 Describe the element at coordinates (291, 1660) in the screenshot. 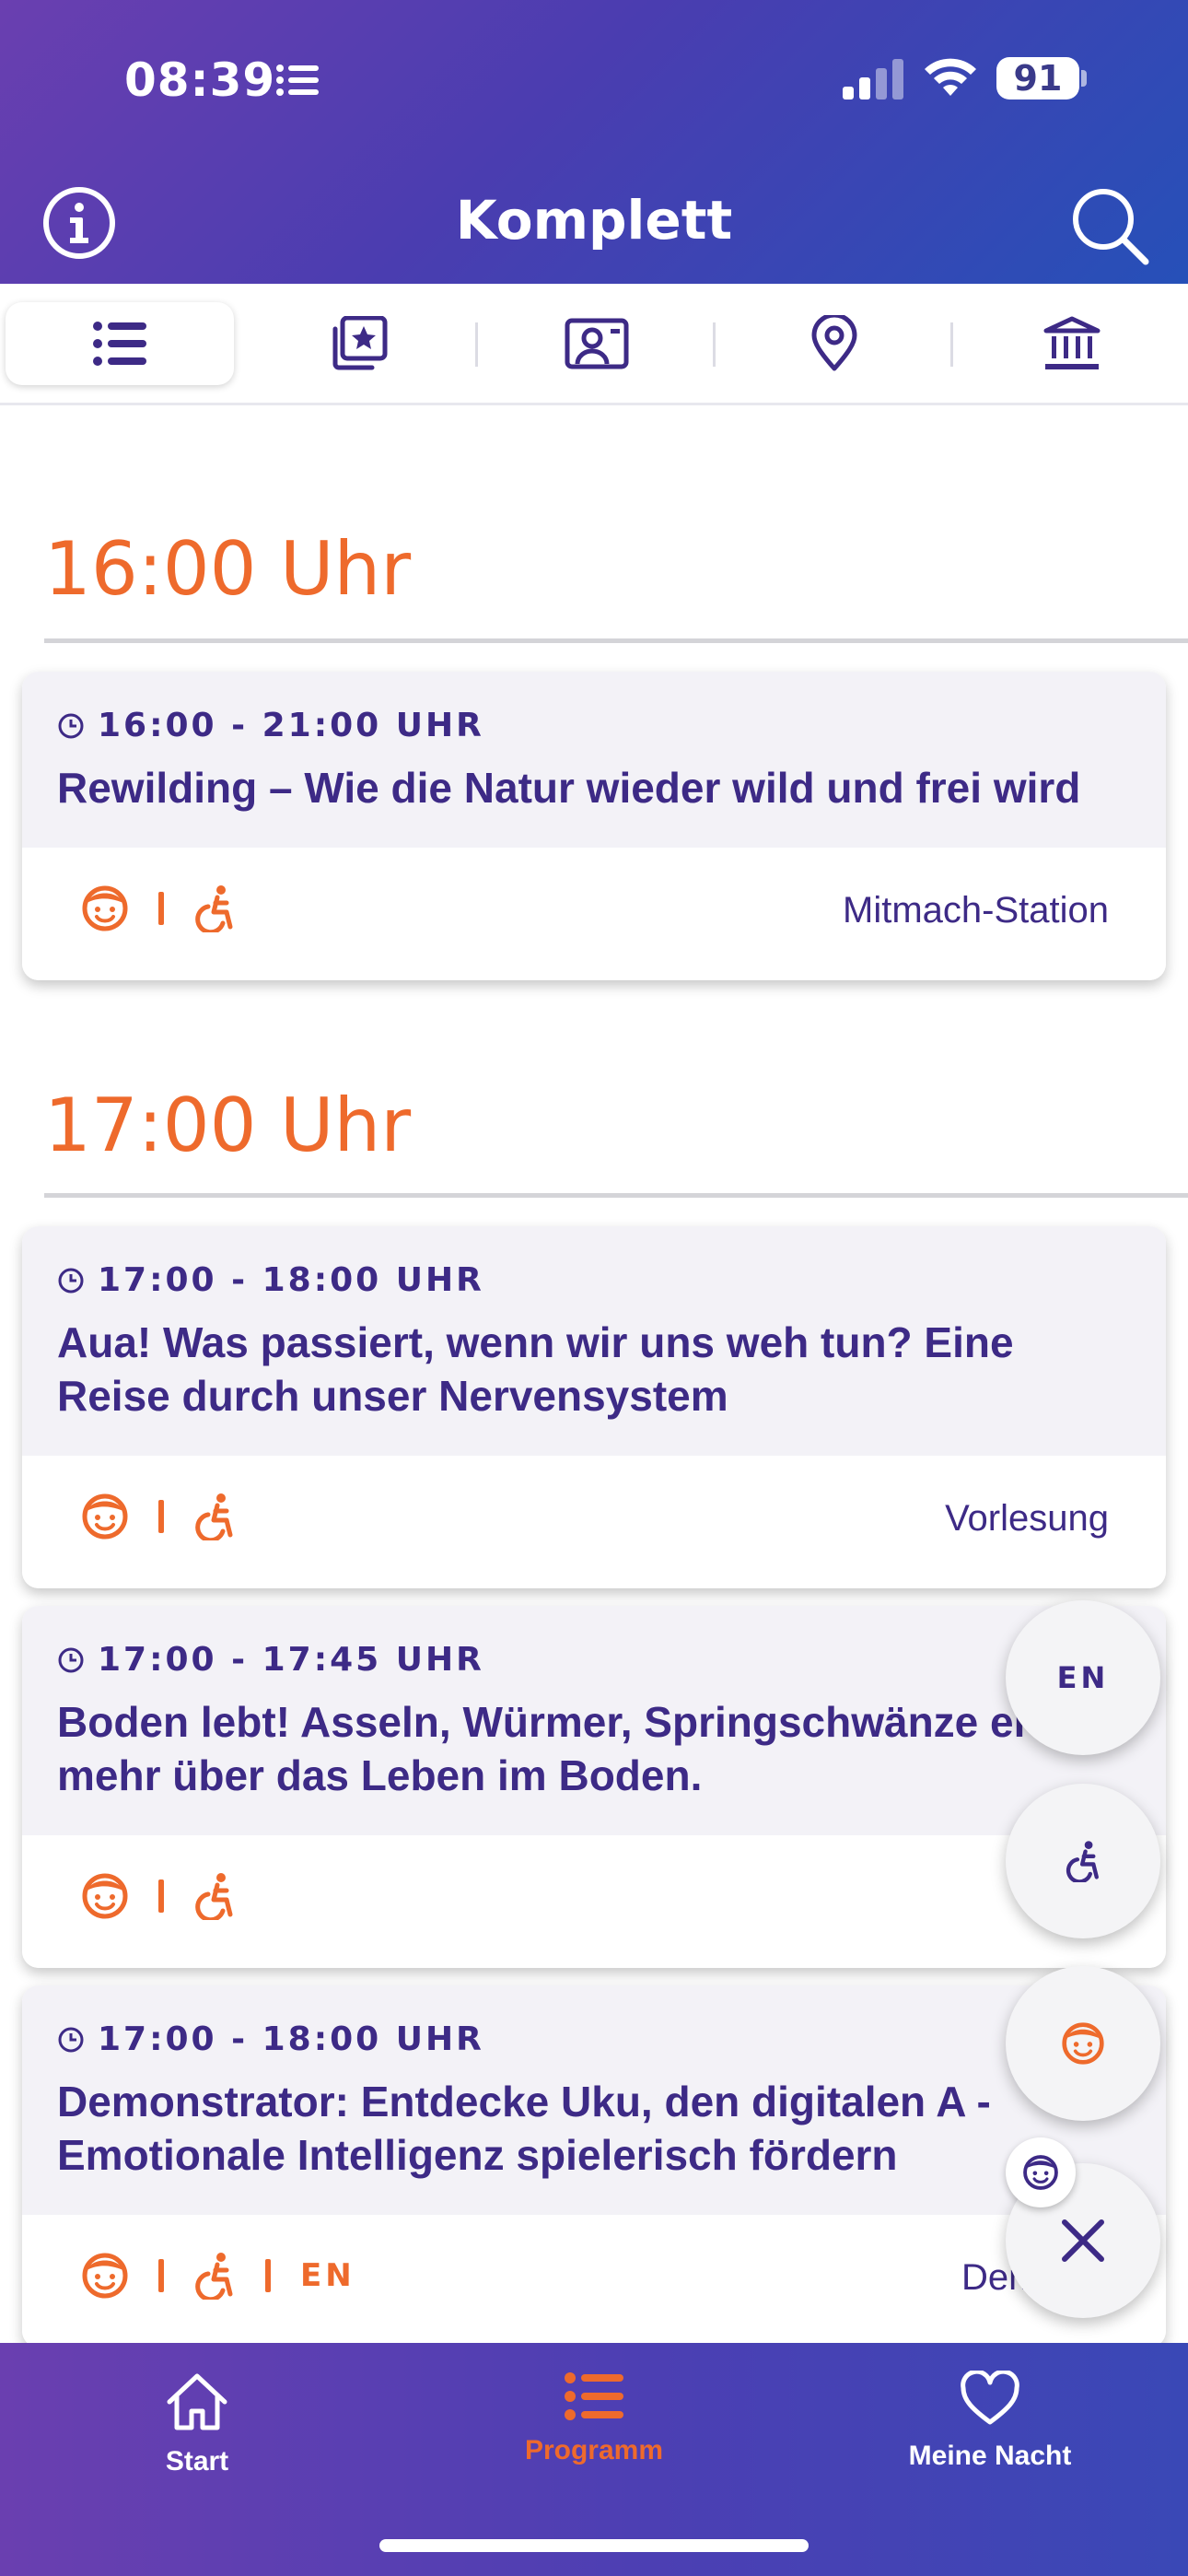

I see `event-time-text: 17:00 - 17:45 UHR` at that location.